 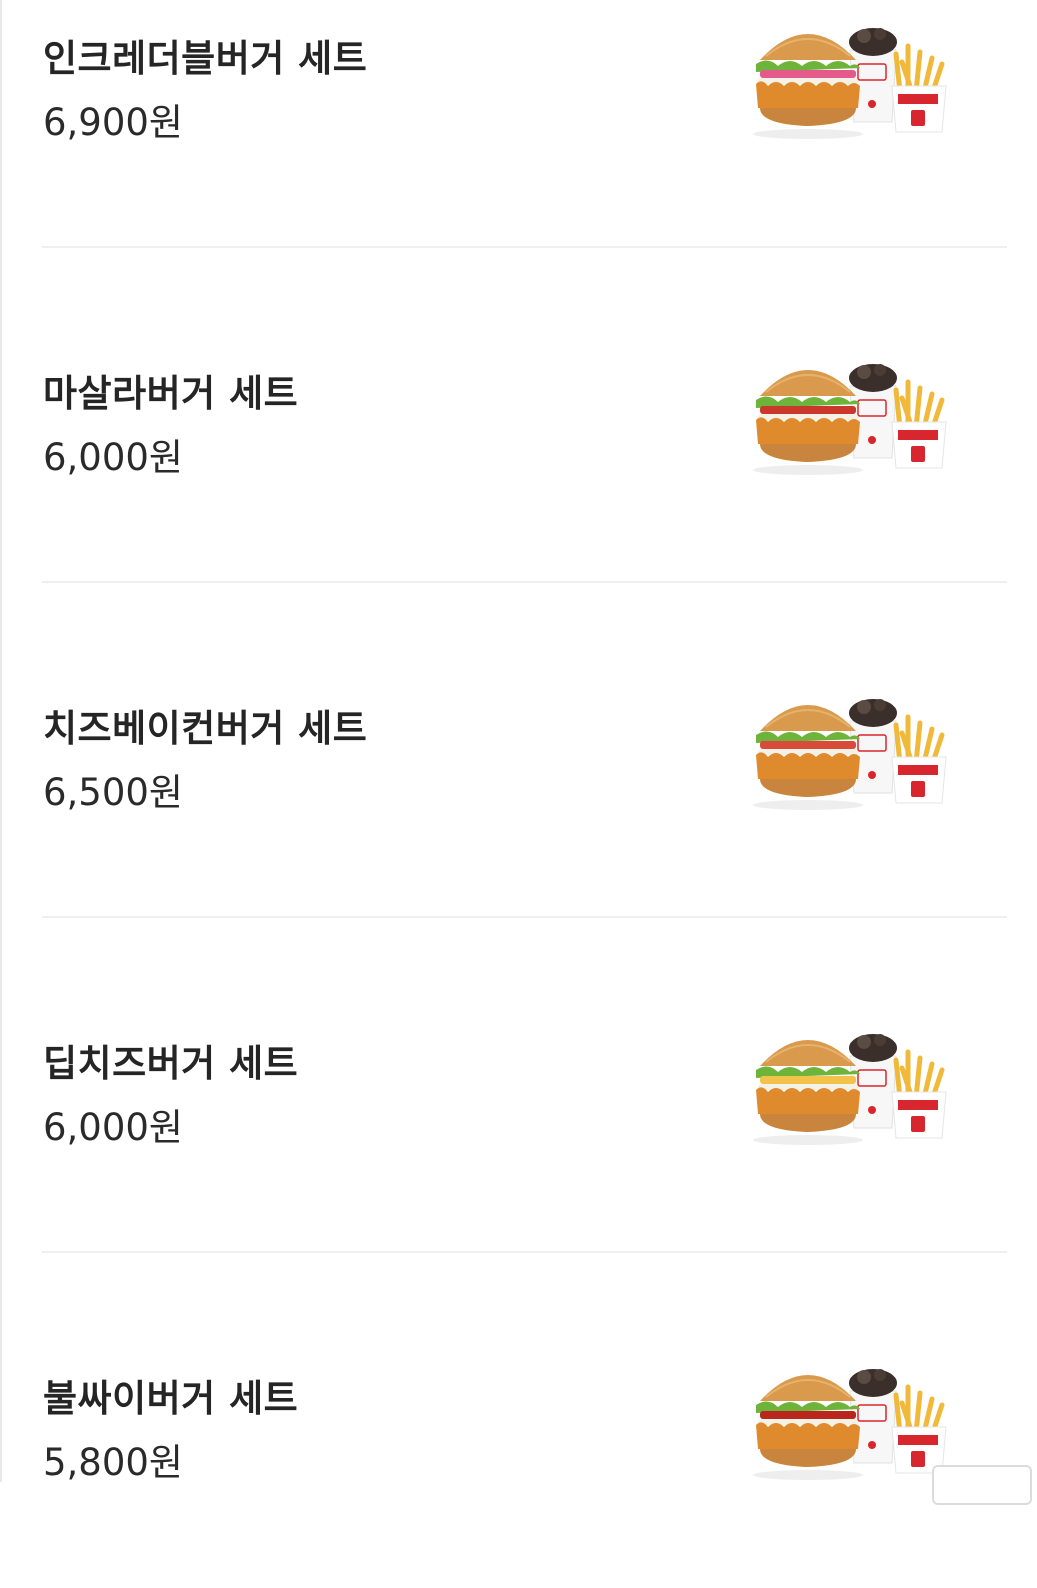 I want to click on scroll-top-button, so click(x=982, y=1485).